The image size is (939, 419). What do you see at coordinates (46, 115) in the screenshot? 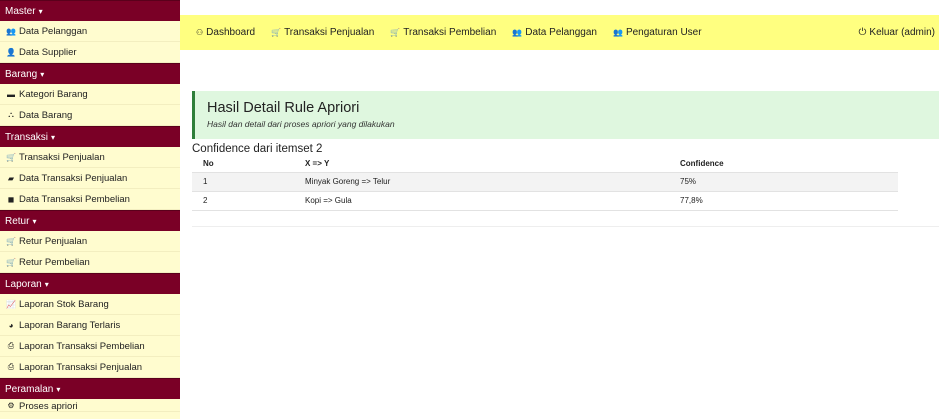
I see `sidebar-item-label: Data Barang` at bounding box center [46, 115].